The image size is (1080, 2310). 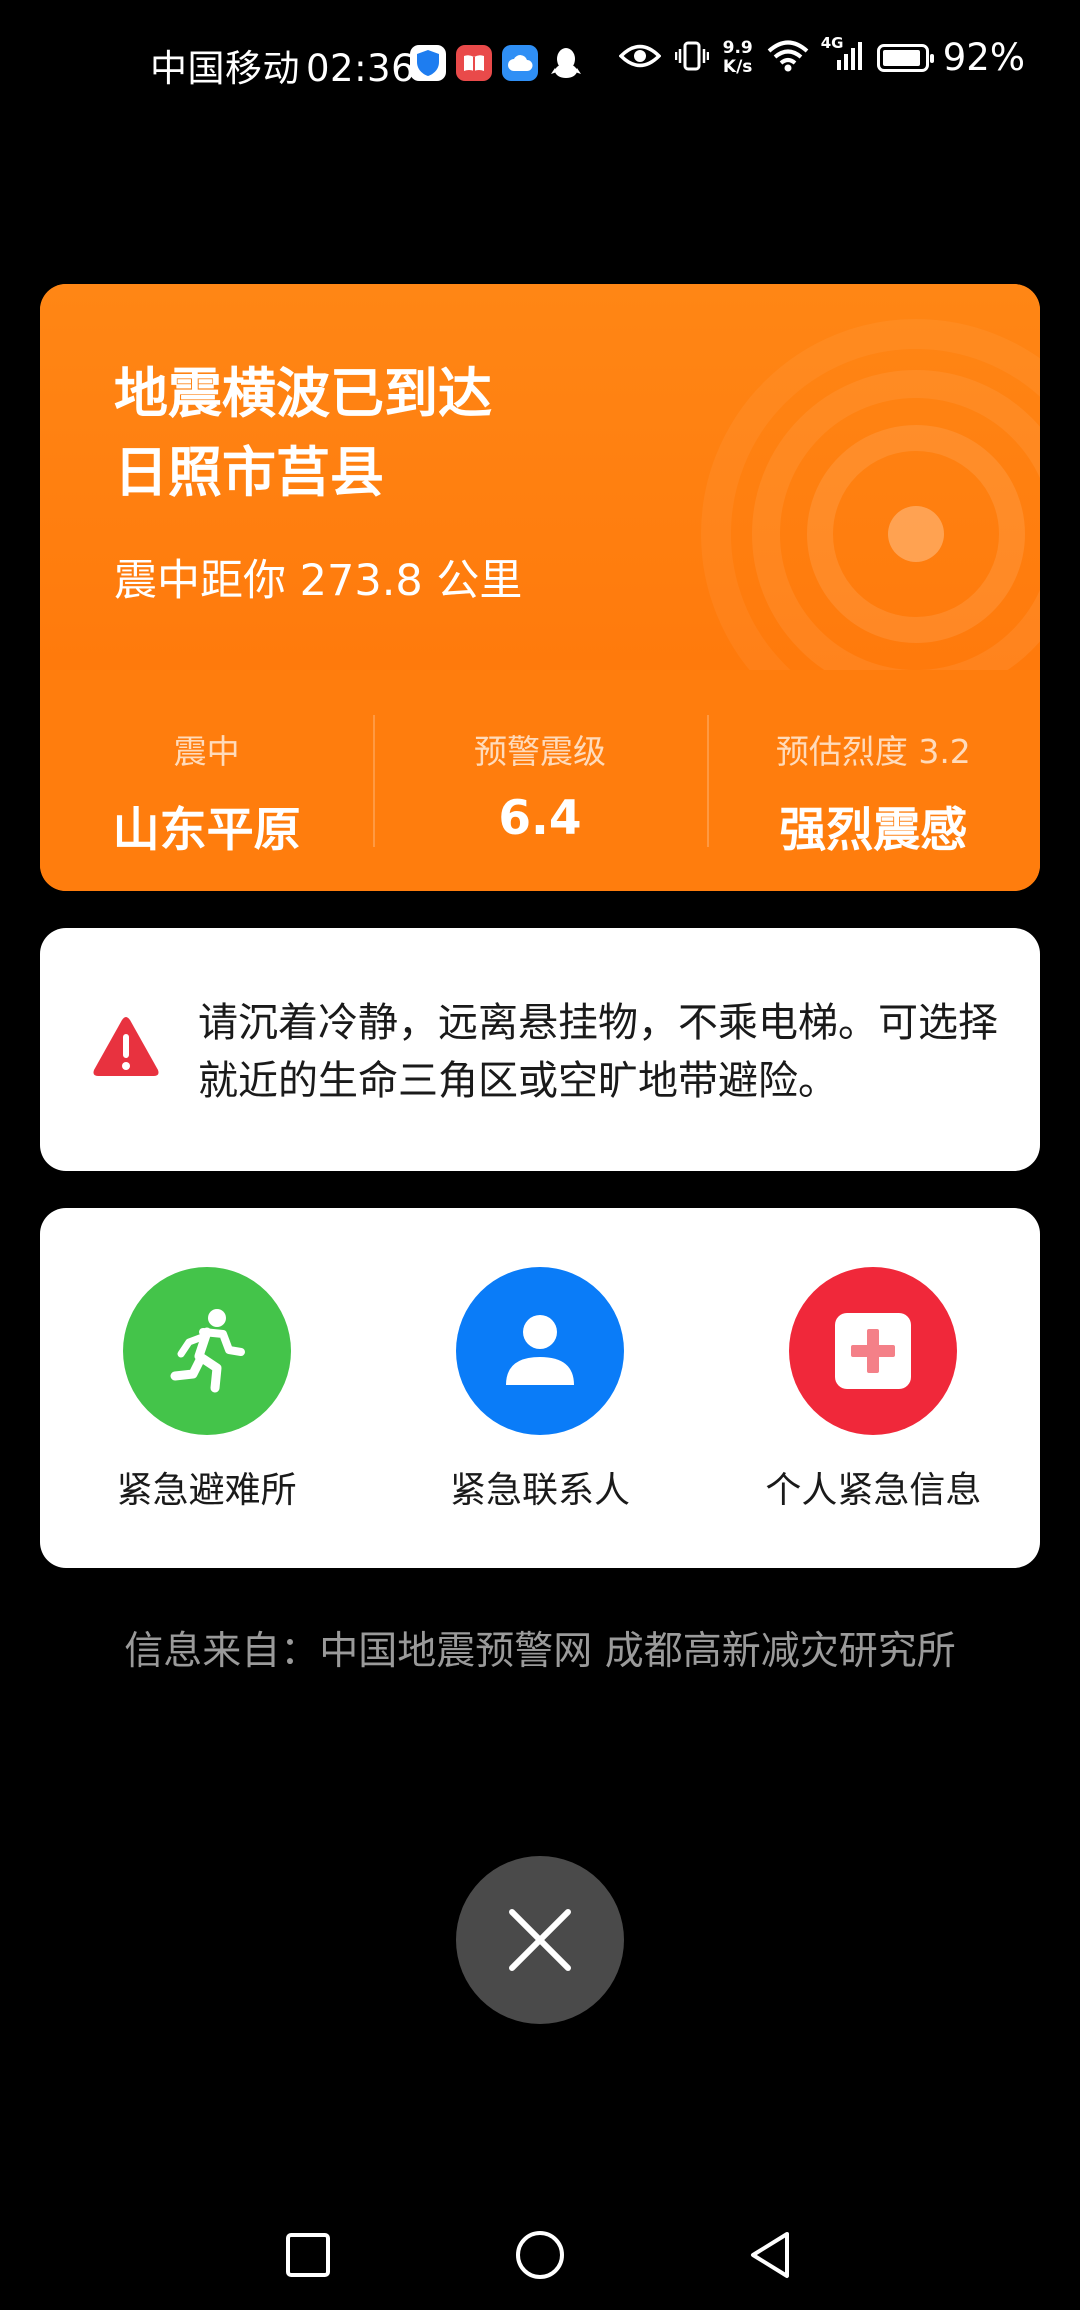 I want to click on signal-type-label: 4G, so click(x=832, y=42).